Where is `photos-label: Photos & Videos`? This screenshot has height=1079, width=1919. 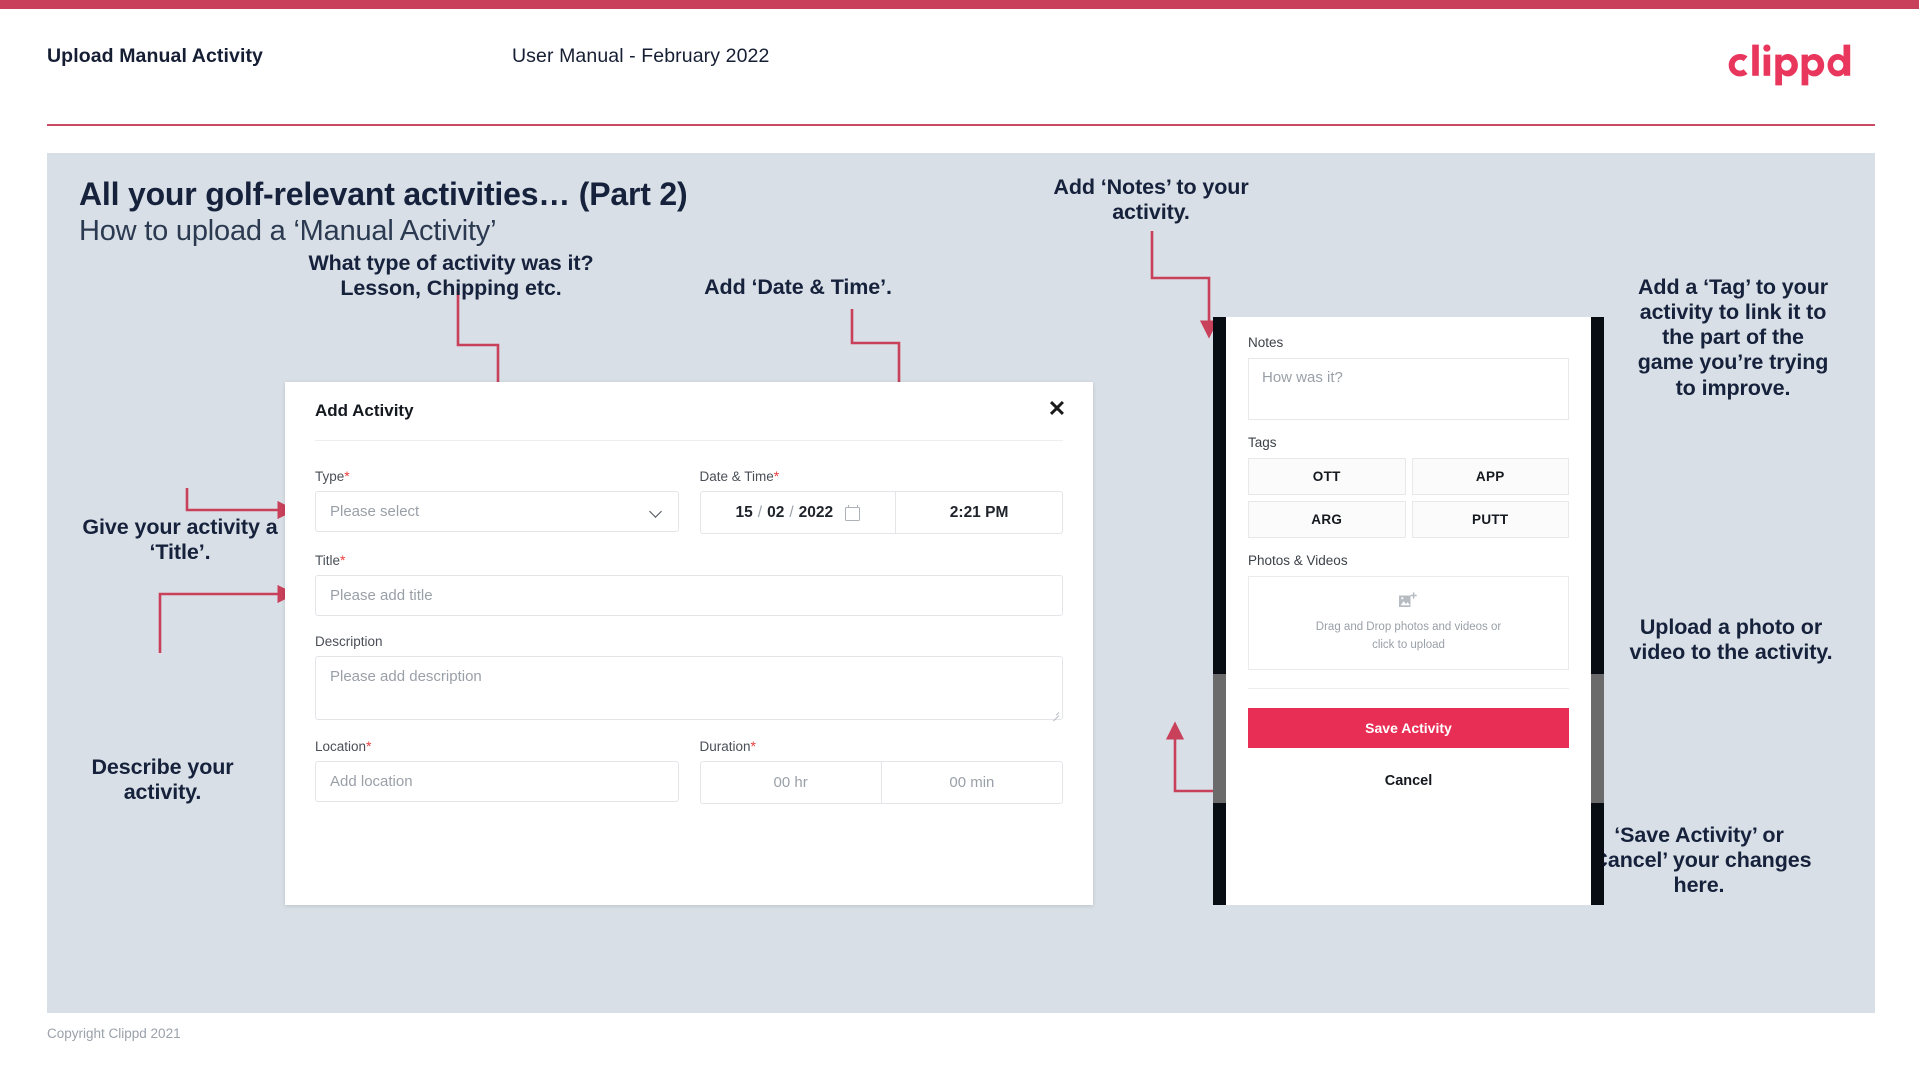
photos-label: Photos & Videos is located at coordinates (1298, 560).